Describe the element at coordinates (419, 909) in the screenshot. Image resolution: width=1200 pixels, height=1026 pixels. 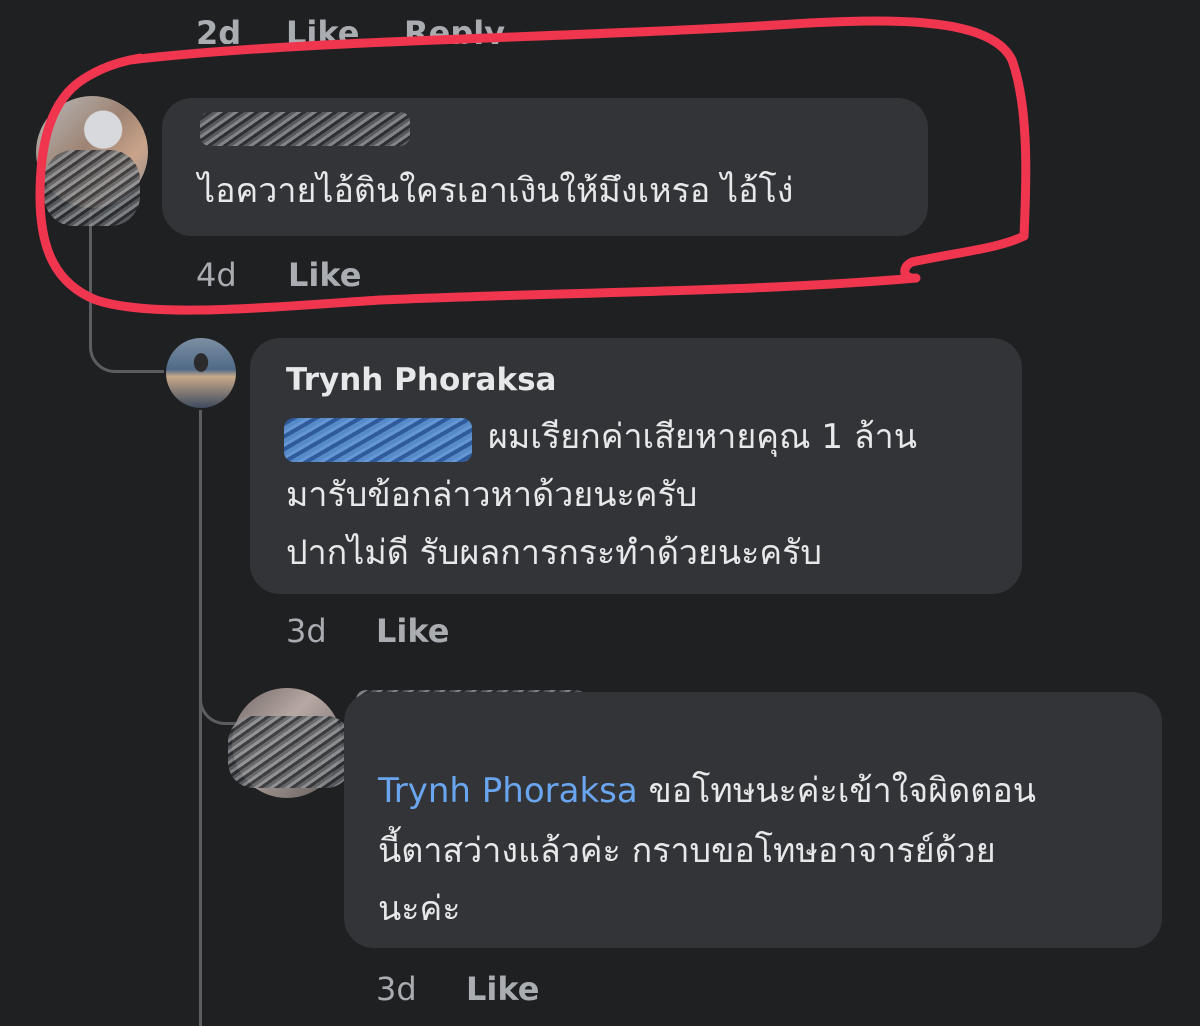
I see `comment-text: นะค่ะ` at that location.